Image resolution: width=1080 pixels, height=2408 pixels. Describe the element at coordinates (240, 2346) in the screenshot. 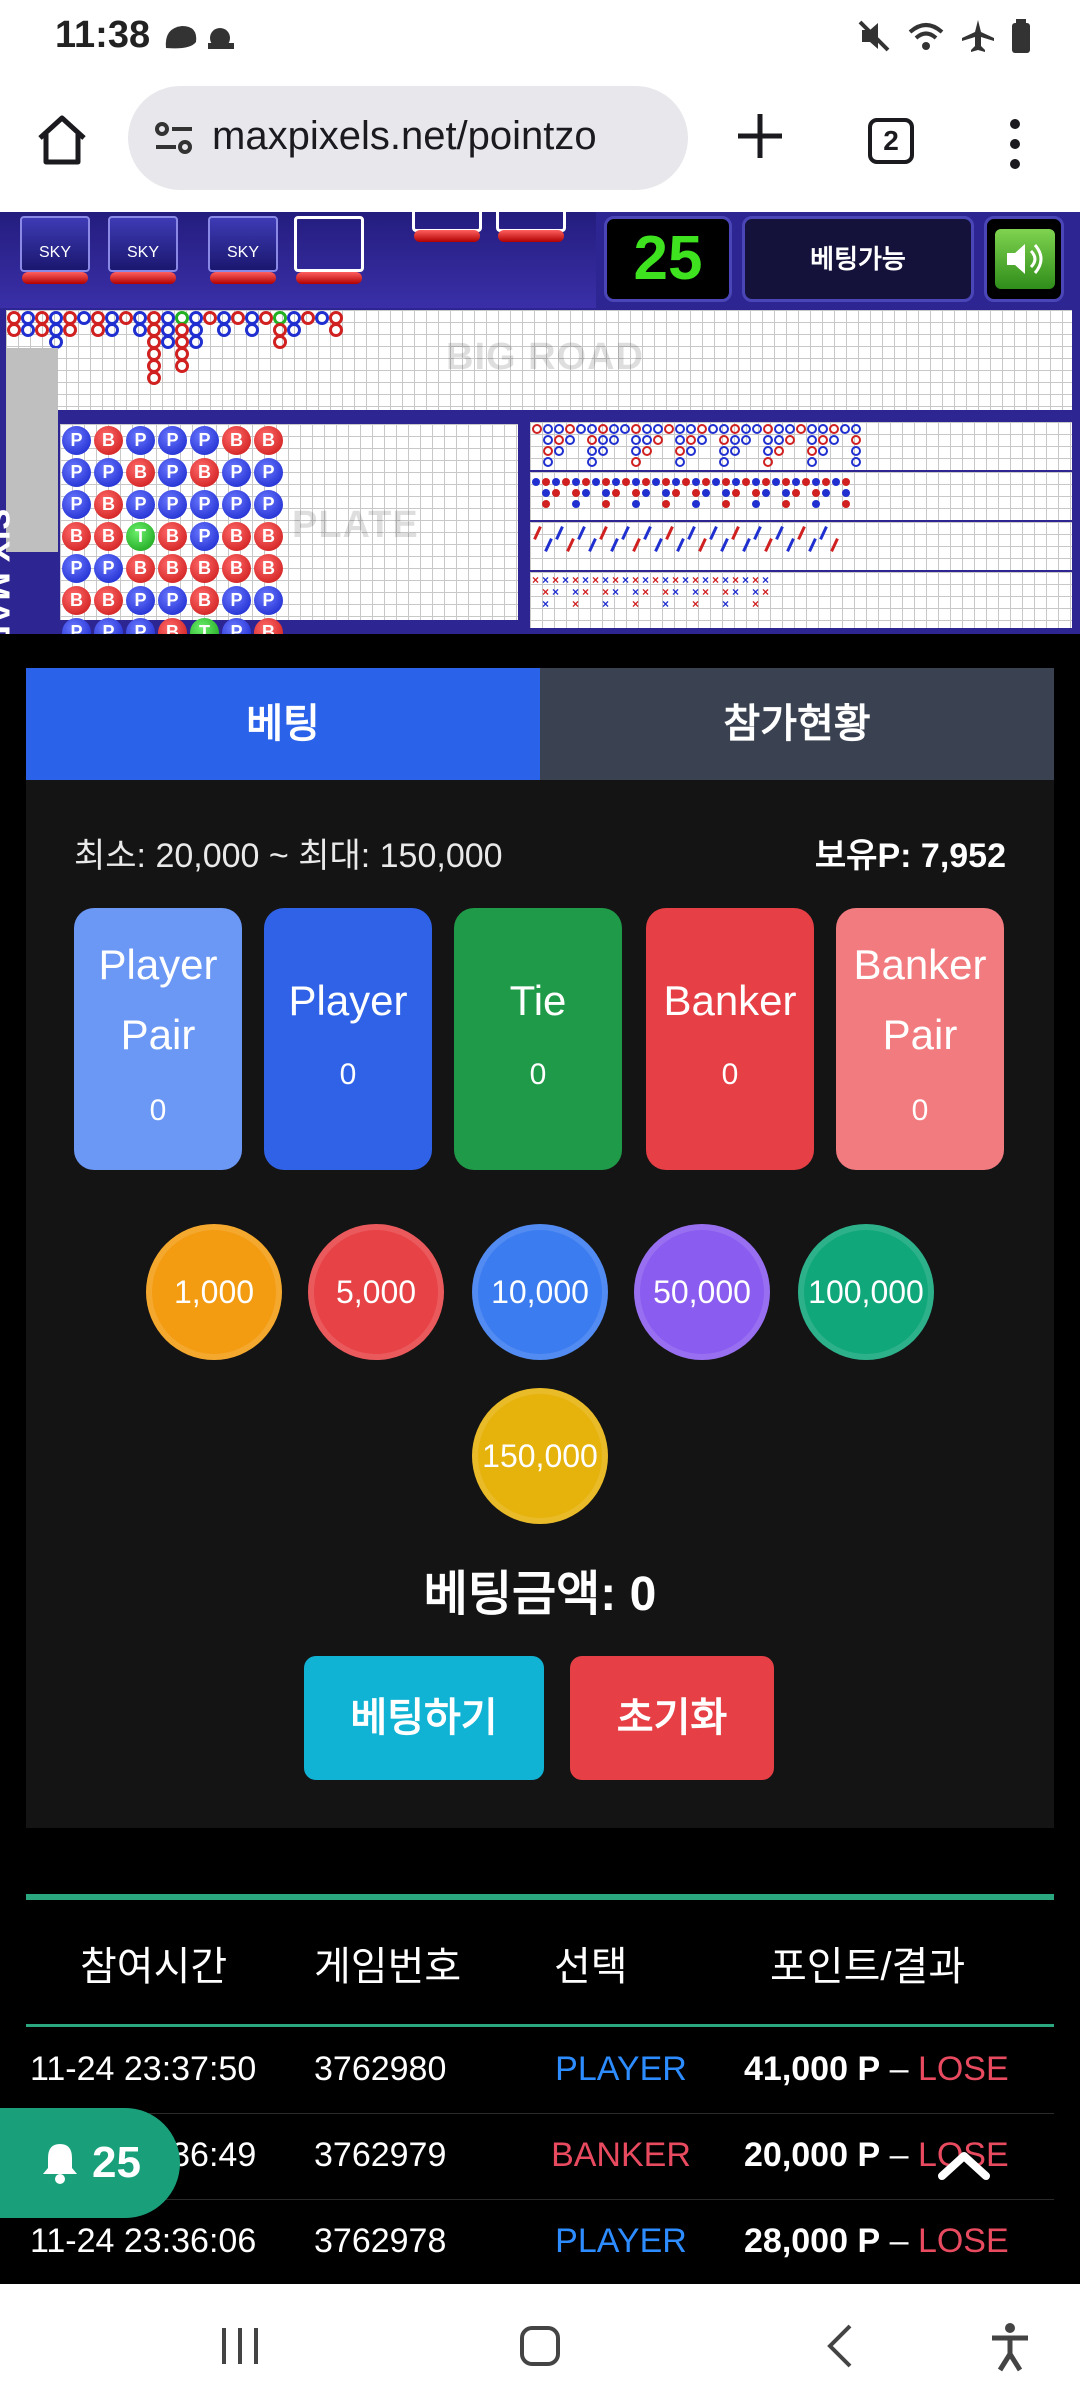

I see `recent-apps-icon` at that location.